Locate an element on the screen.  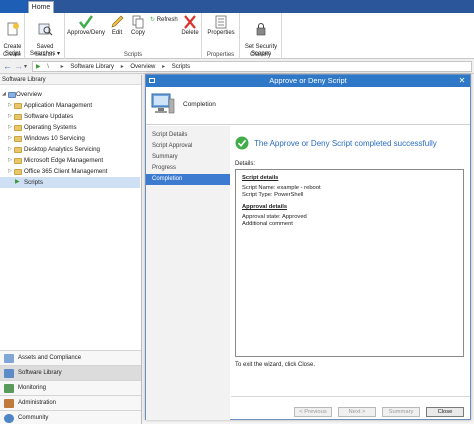
tree-item-microsoft-edge-management: ▷ Microsoft Edge Management is located at coordinates (70, 160).